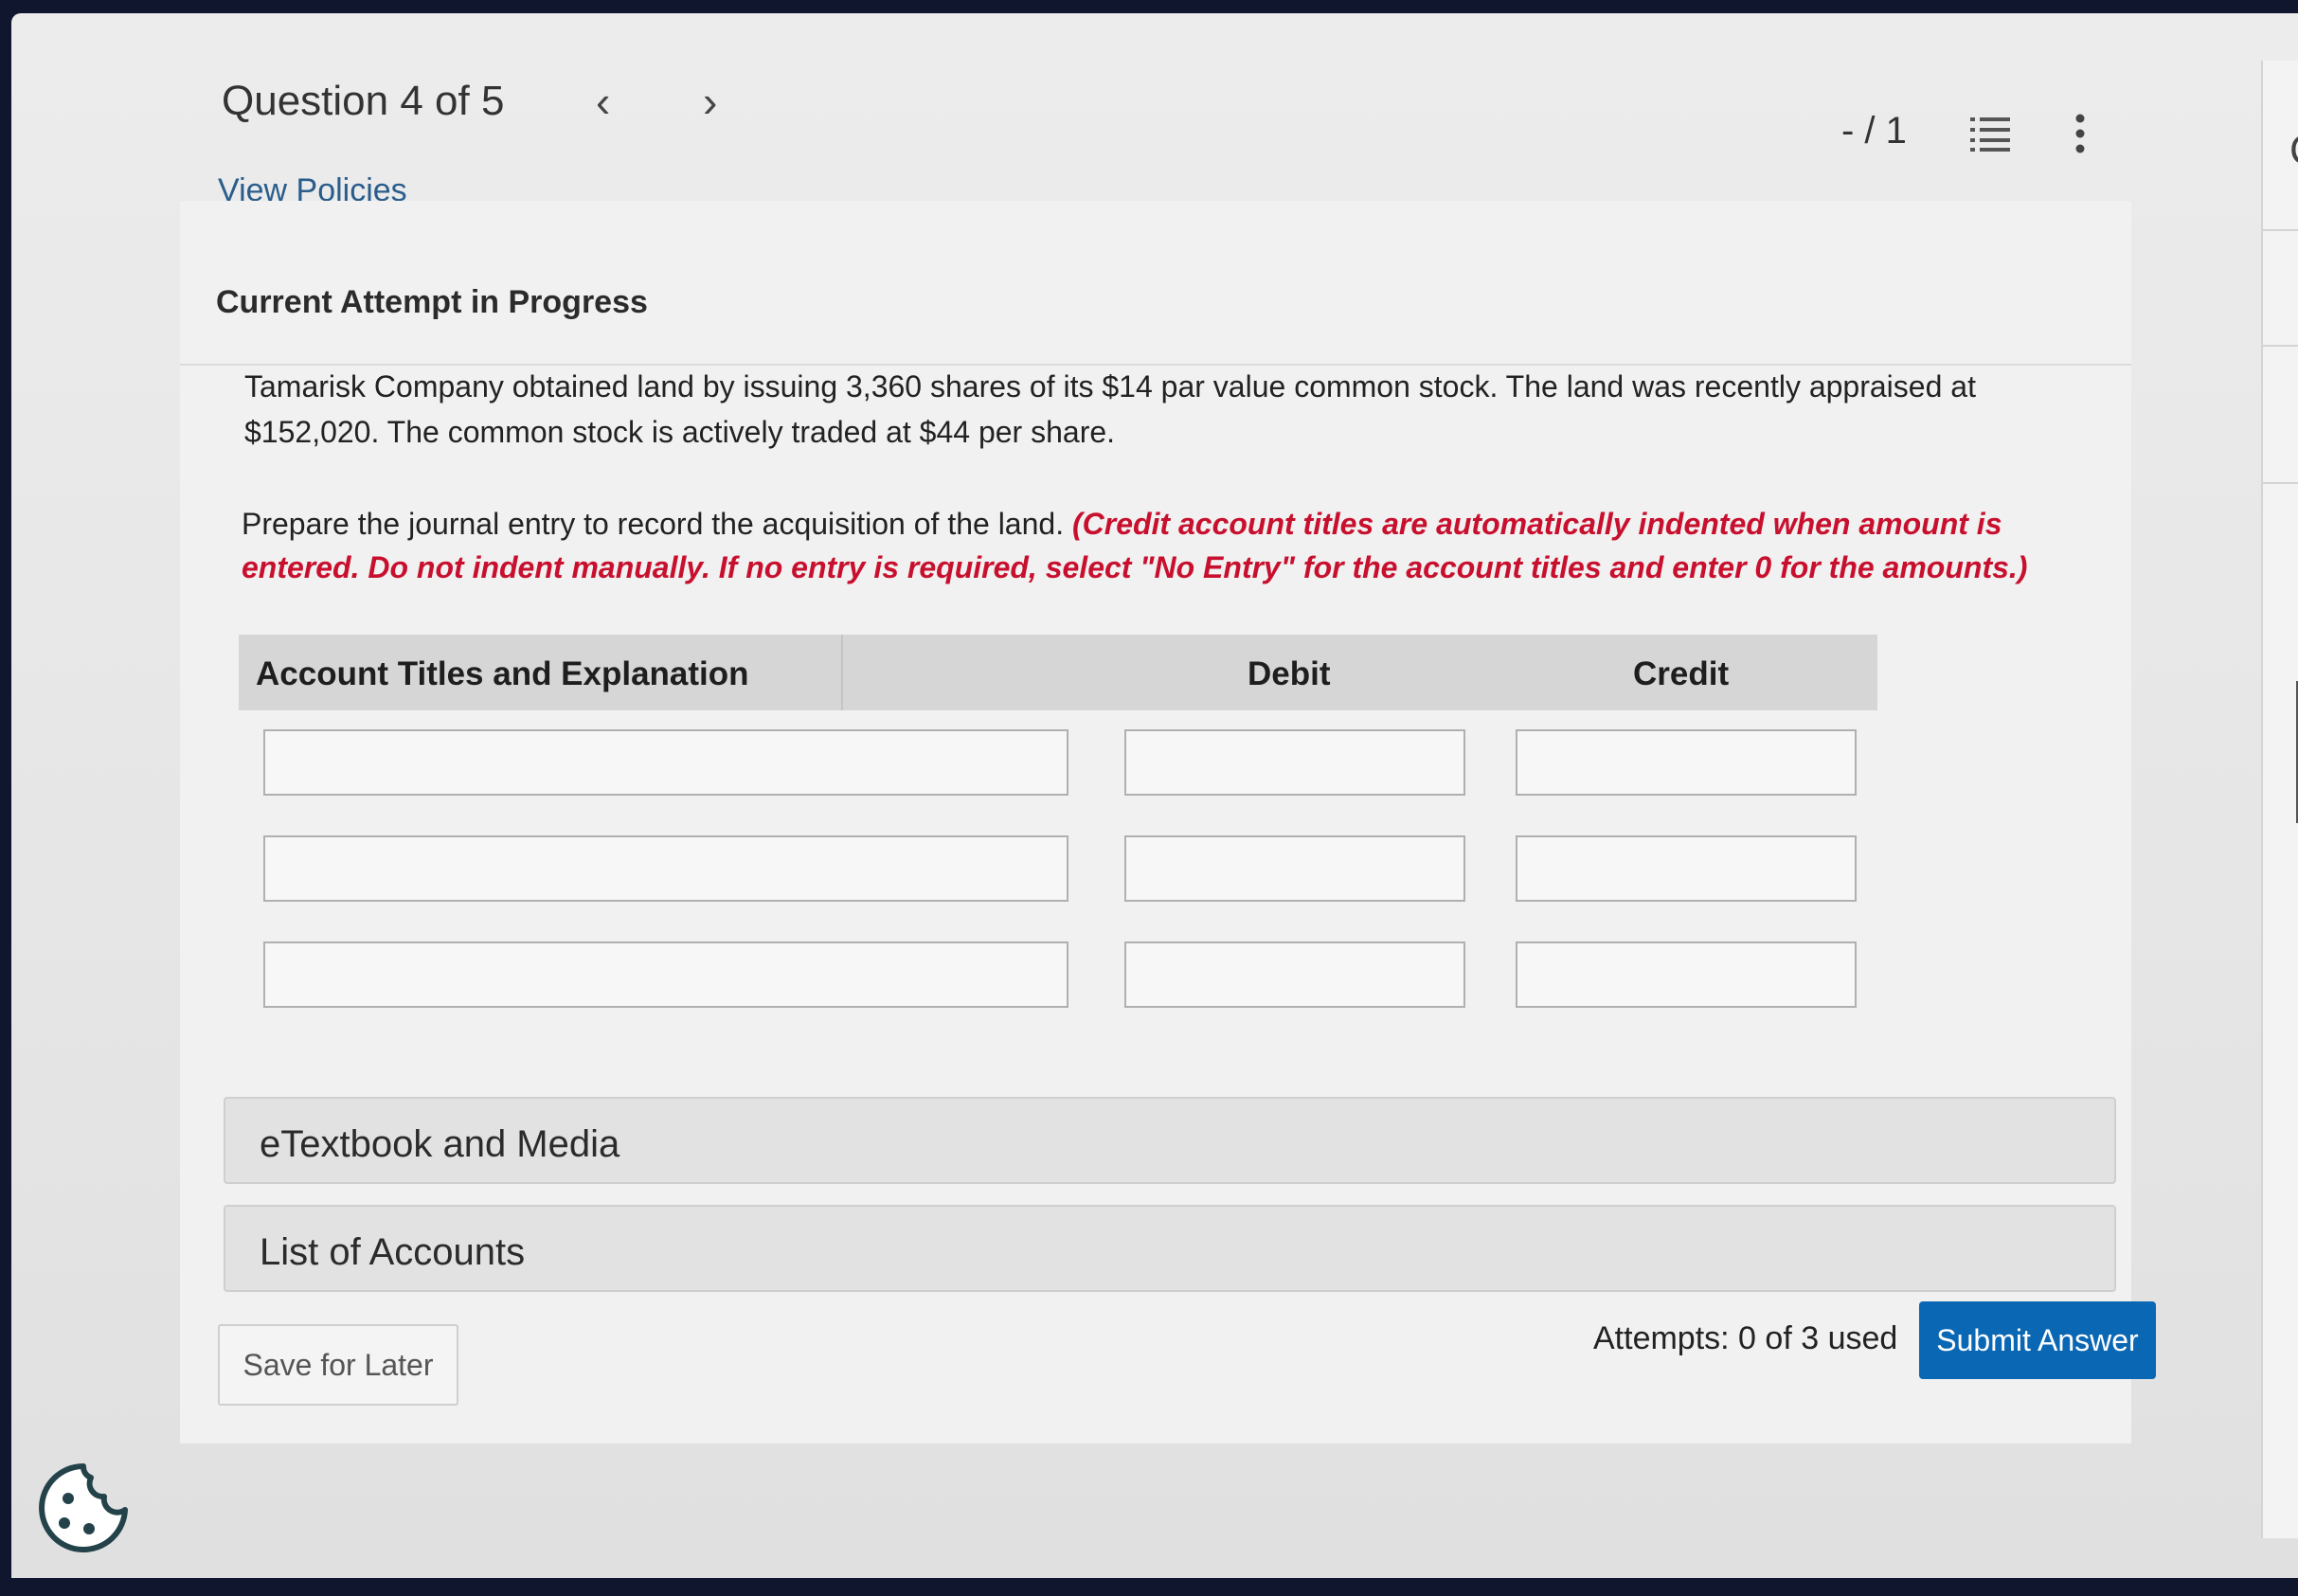 The width and height of the screenshot is (2298, 1596). I want to click on question-counter: Question 4 of 5, so click(363, 101).